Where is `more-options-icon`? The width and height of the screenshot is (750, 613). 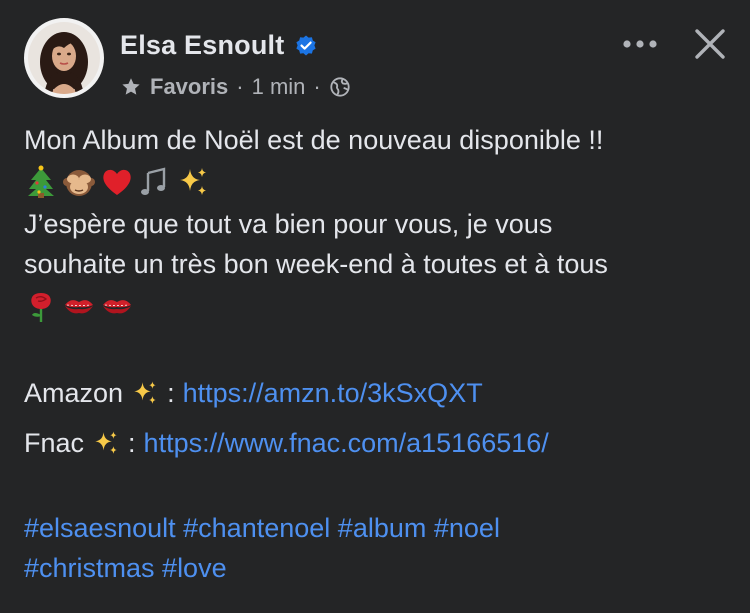 more-options-icon is located at coordinates (640, 44).